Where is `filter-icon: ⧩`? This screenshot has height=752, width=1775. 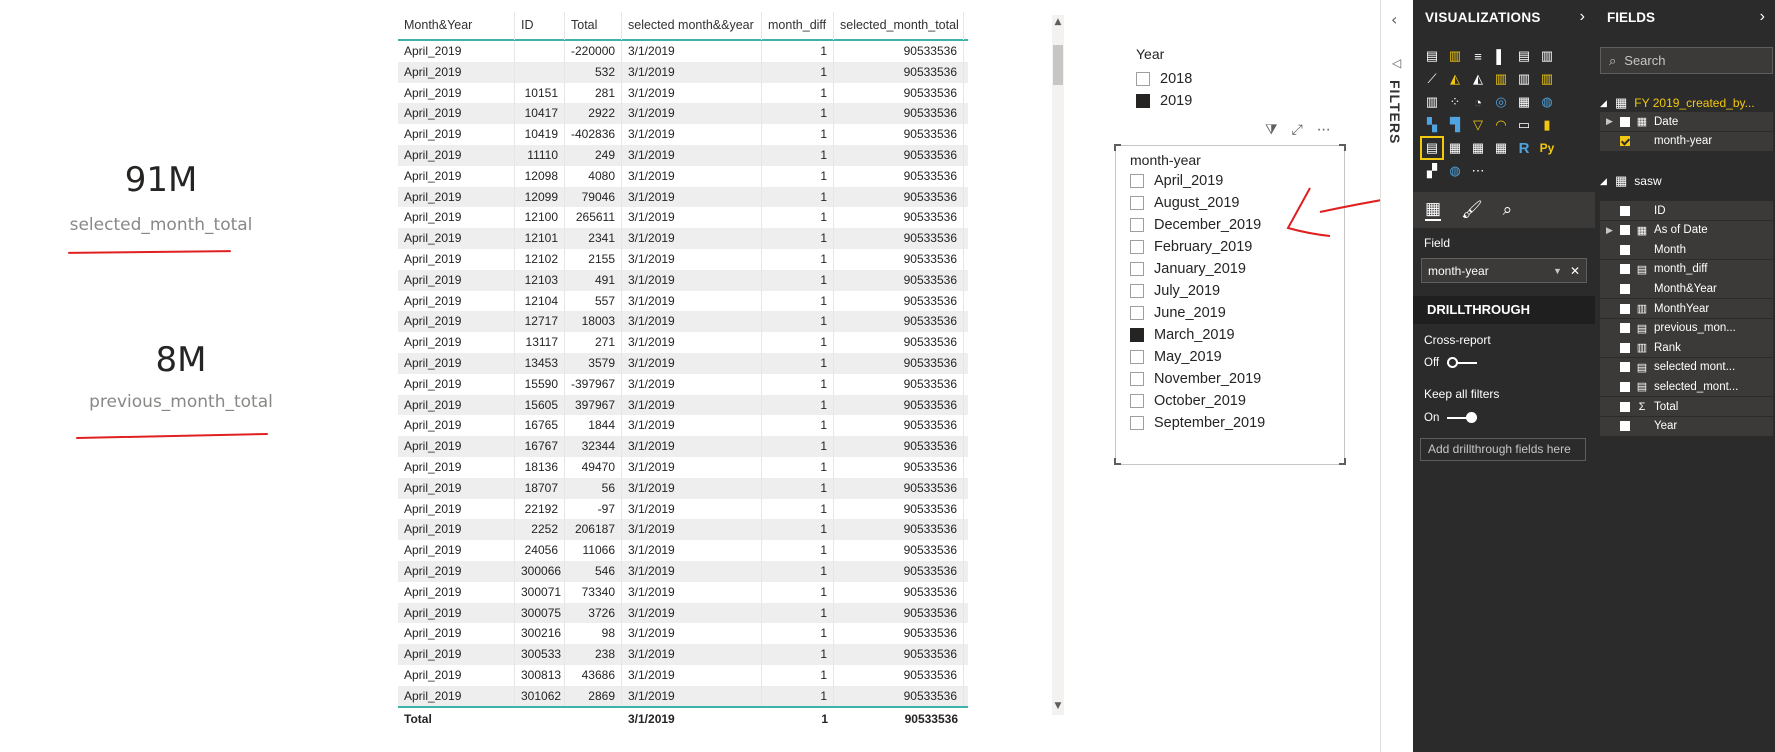 filter-icon: ⧩ is located at coordinates (1271, 130).